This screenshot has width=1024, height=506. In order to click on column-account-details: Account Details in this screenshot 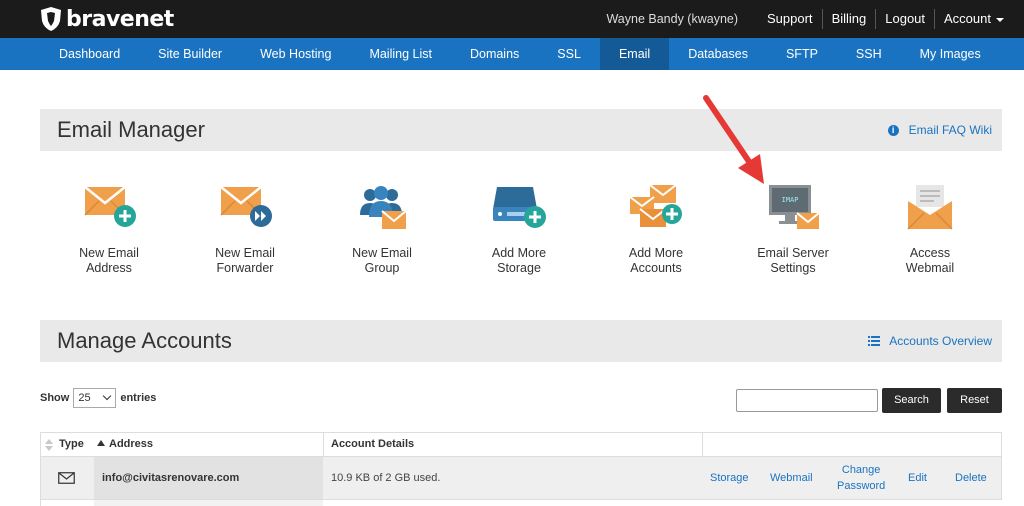, I will do `click(372, 444)`.